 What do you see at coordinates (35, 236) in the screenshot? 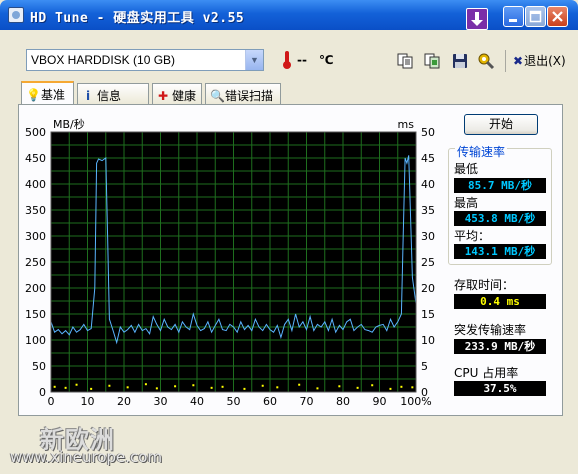
I see `y-tick-label: 300` at bounding box center [35, 236].